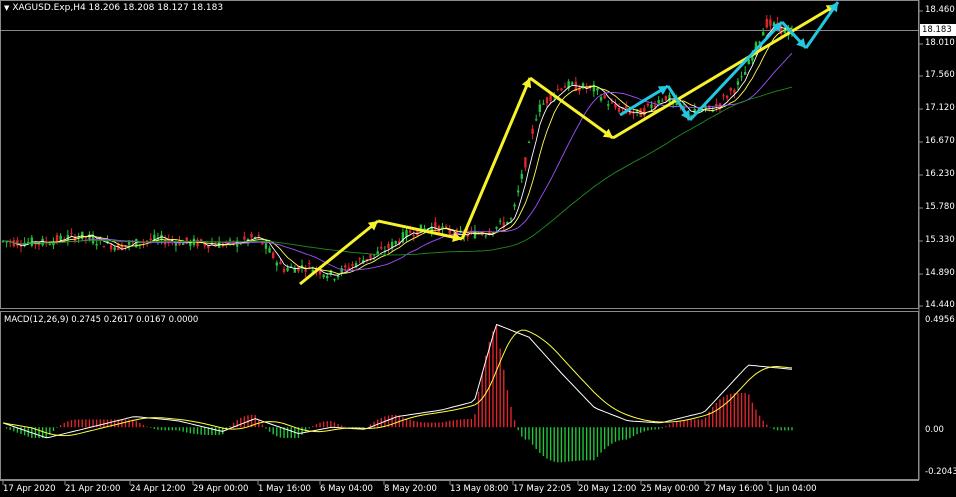 This screenshot has height=497, width=956. I want to click on price-tick-3: 17.120, so click(940, 108).